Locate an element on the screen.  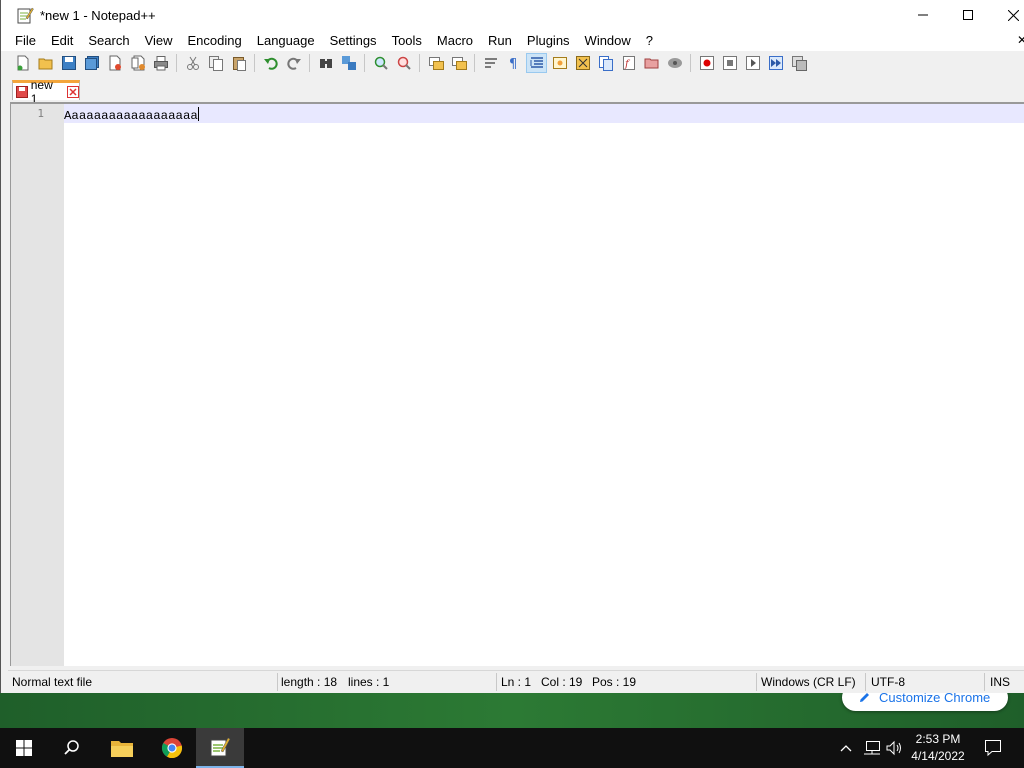
save-all-button is located at coordinates (91, 63).